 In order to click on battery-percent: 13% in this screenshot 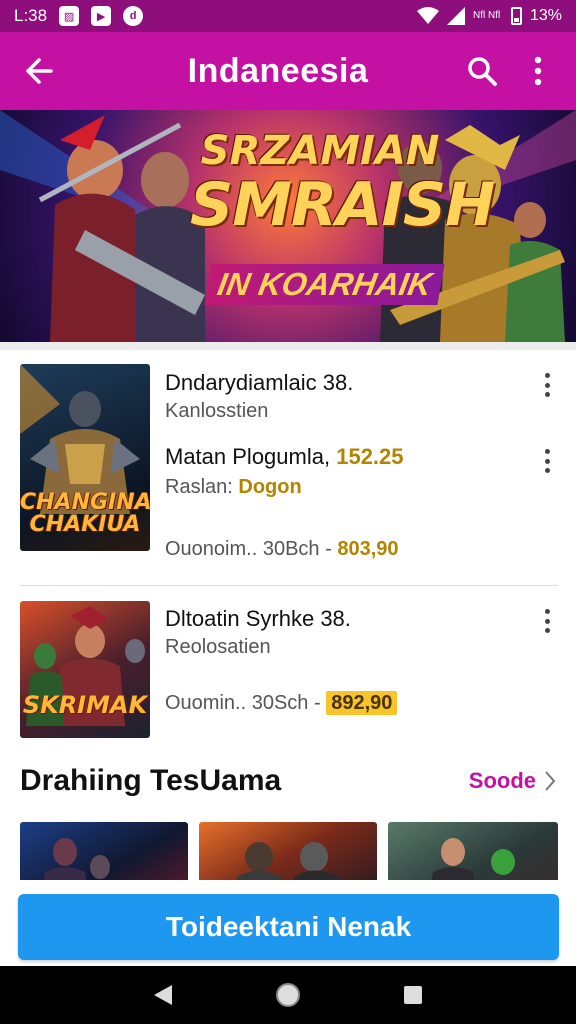, I will do `click(545, 15)`.